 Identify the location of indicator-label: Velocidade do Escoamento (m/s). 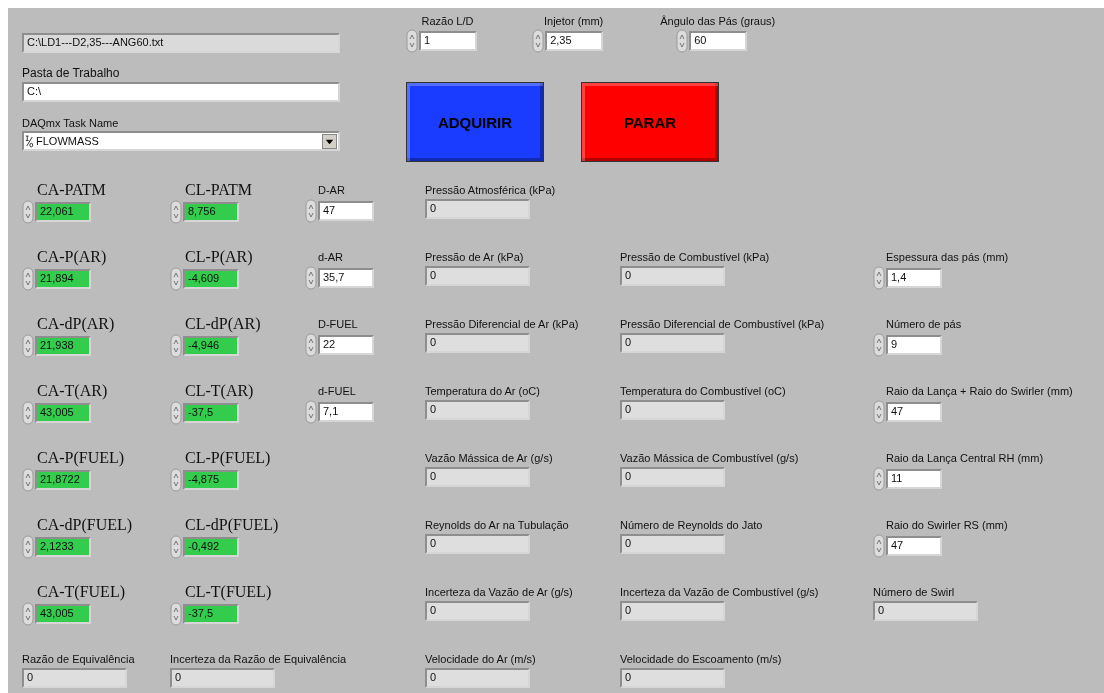
(701, 659).